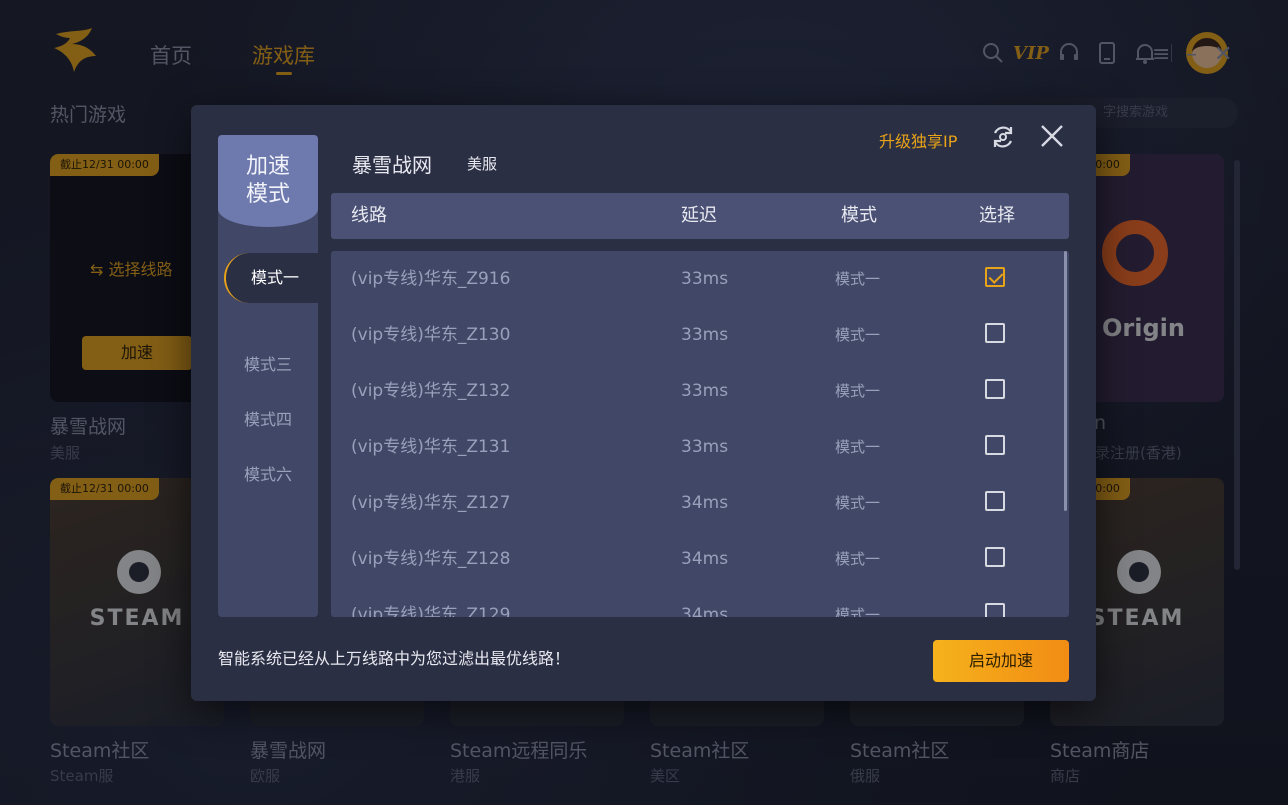 Image resolution: width=1288 pixels, height=805 pixels. What do you see at coordinates (431, 447) in the screenshot?
I see `line-name: (vip专线)华东_Z131` at bounding box center [431, 447].